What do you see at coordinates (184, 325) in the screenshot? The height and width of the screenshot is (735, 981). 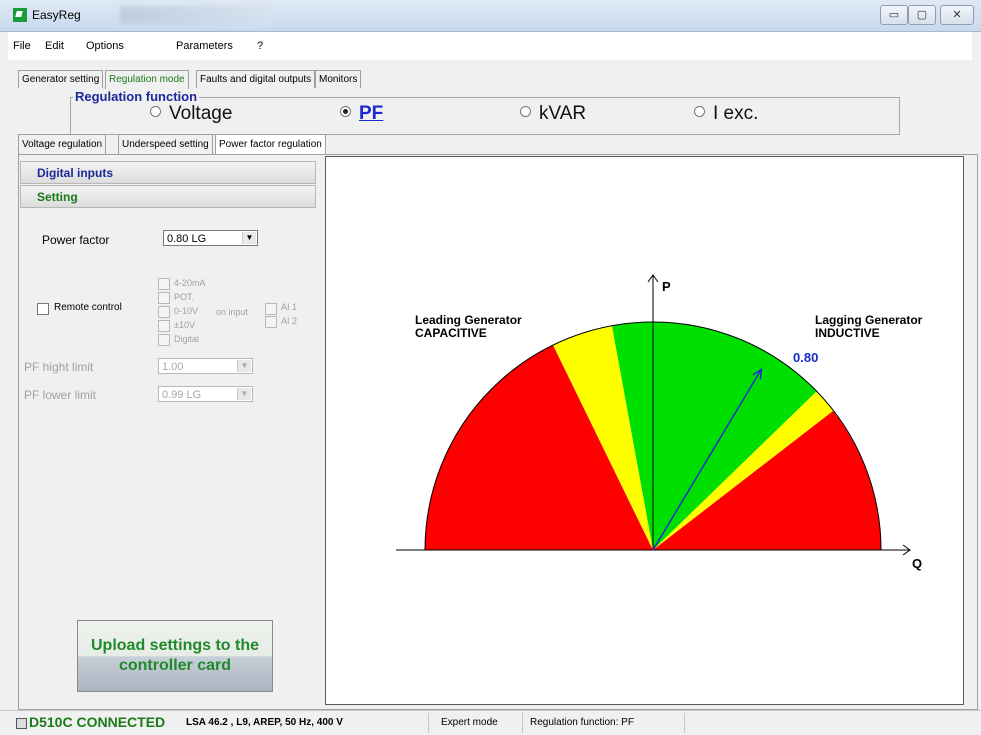 I see `option-pm10v-label: ±10V` at bounding box center [184, 325].